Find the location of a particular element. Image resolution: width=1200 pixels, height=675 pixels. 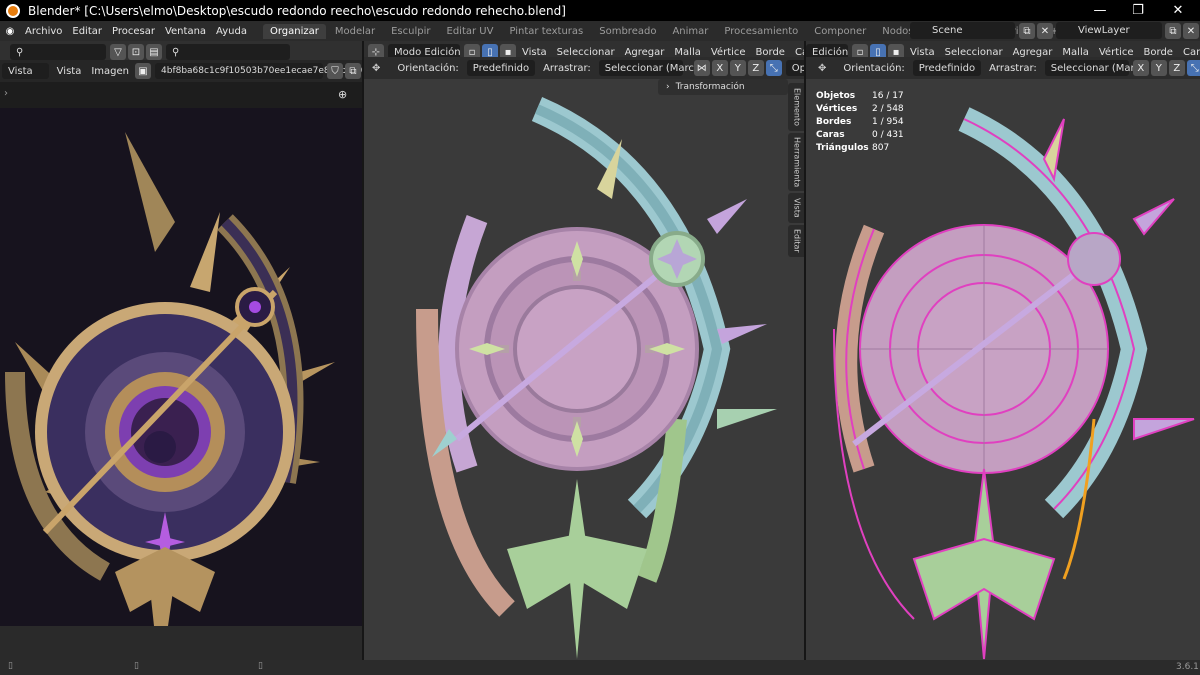

vp-menu-malla: Malla is located at coordinates (687, 52).